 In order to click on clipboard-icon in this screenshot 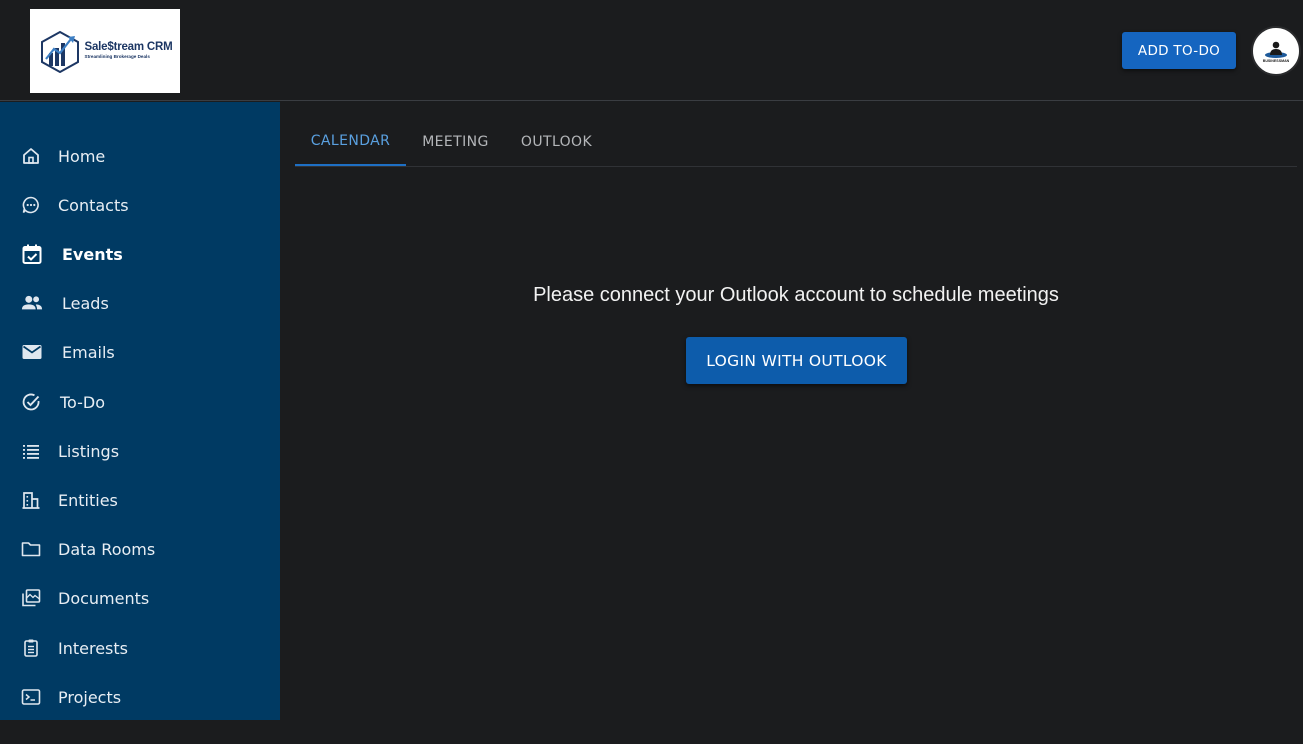, I will do `click(31, 648)`.